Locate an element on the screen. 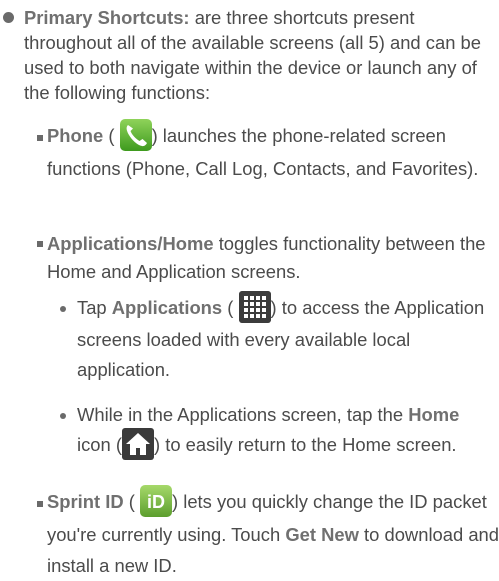 The width and height of the screenshot is (499, 581). svg-text: iD is located at coordinates (156, 502).